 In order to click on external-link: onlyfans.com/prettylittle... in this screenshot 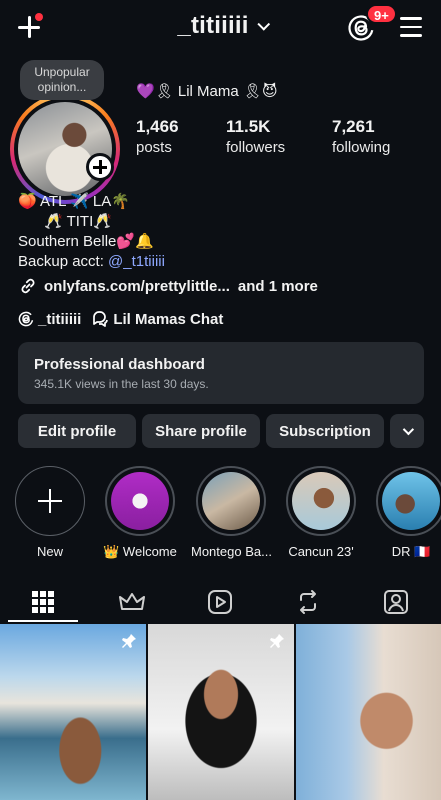, I will do `click(137, 286)`.